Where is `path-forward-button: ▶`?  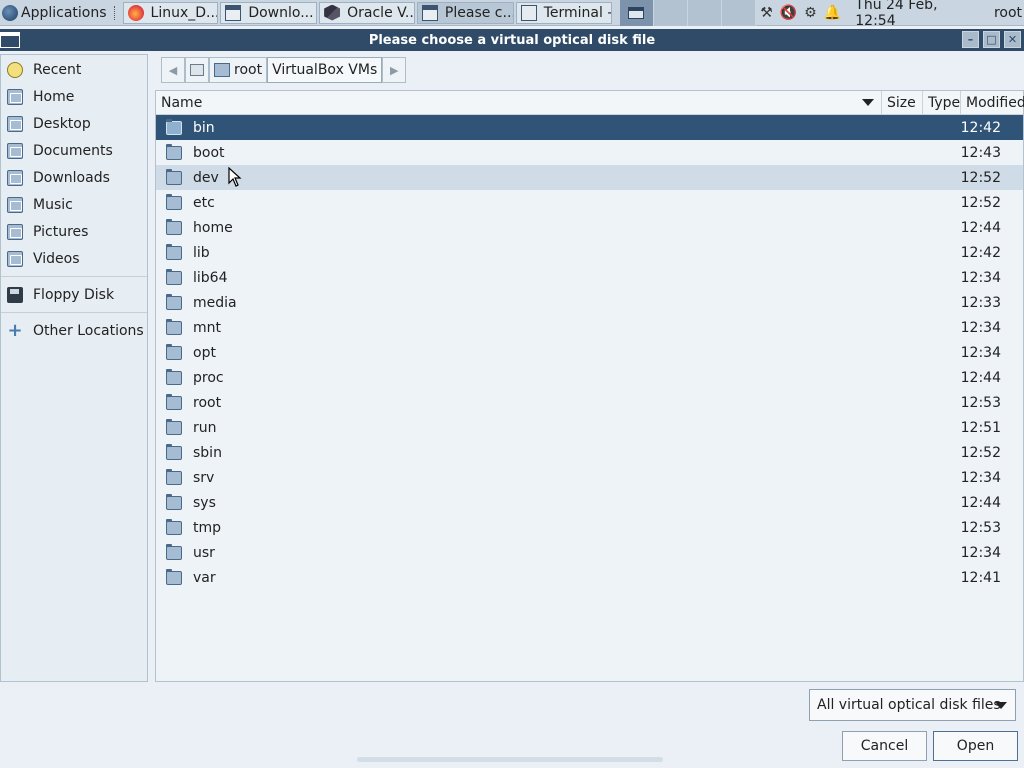
path-forward-button: ▶ is located at coordinates (394, 70).